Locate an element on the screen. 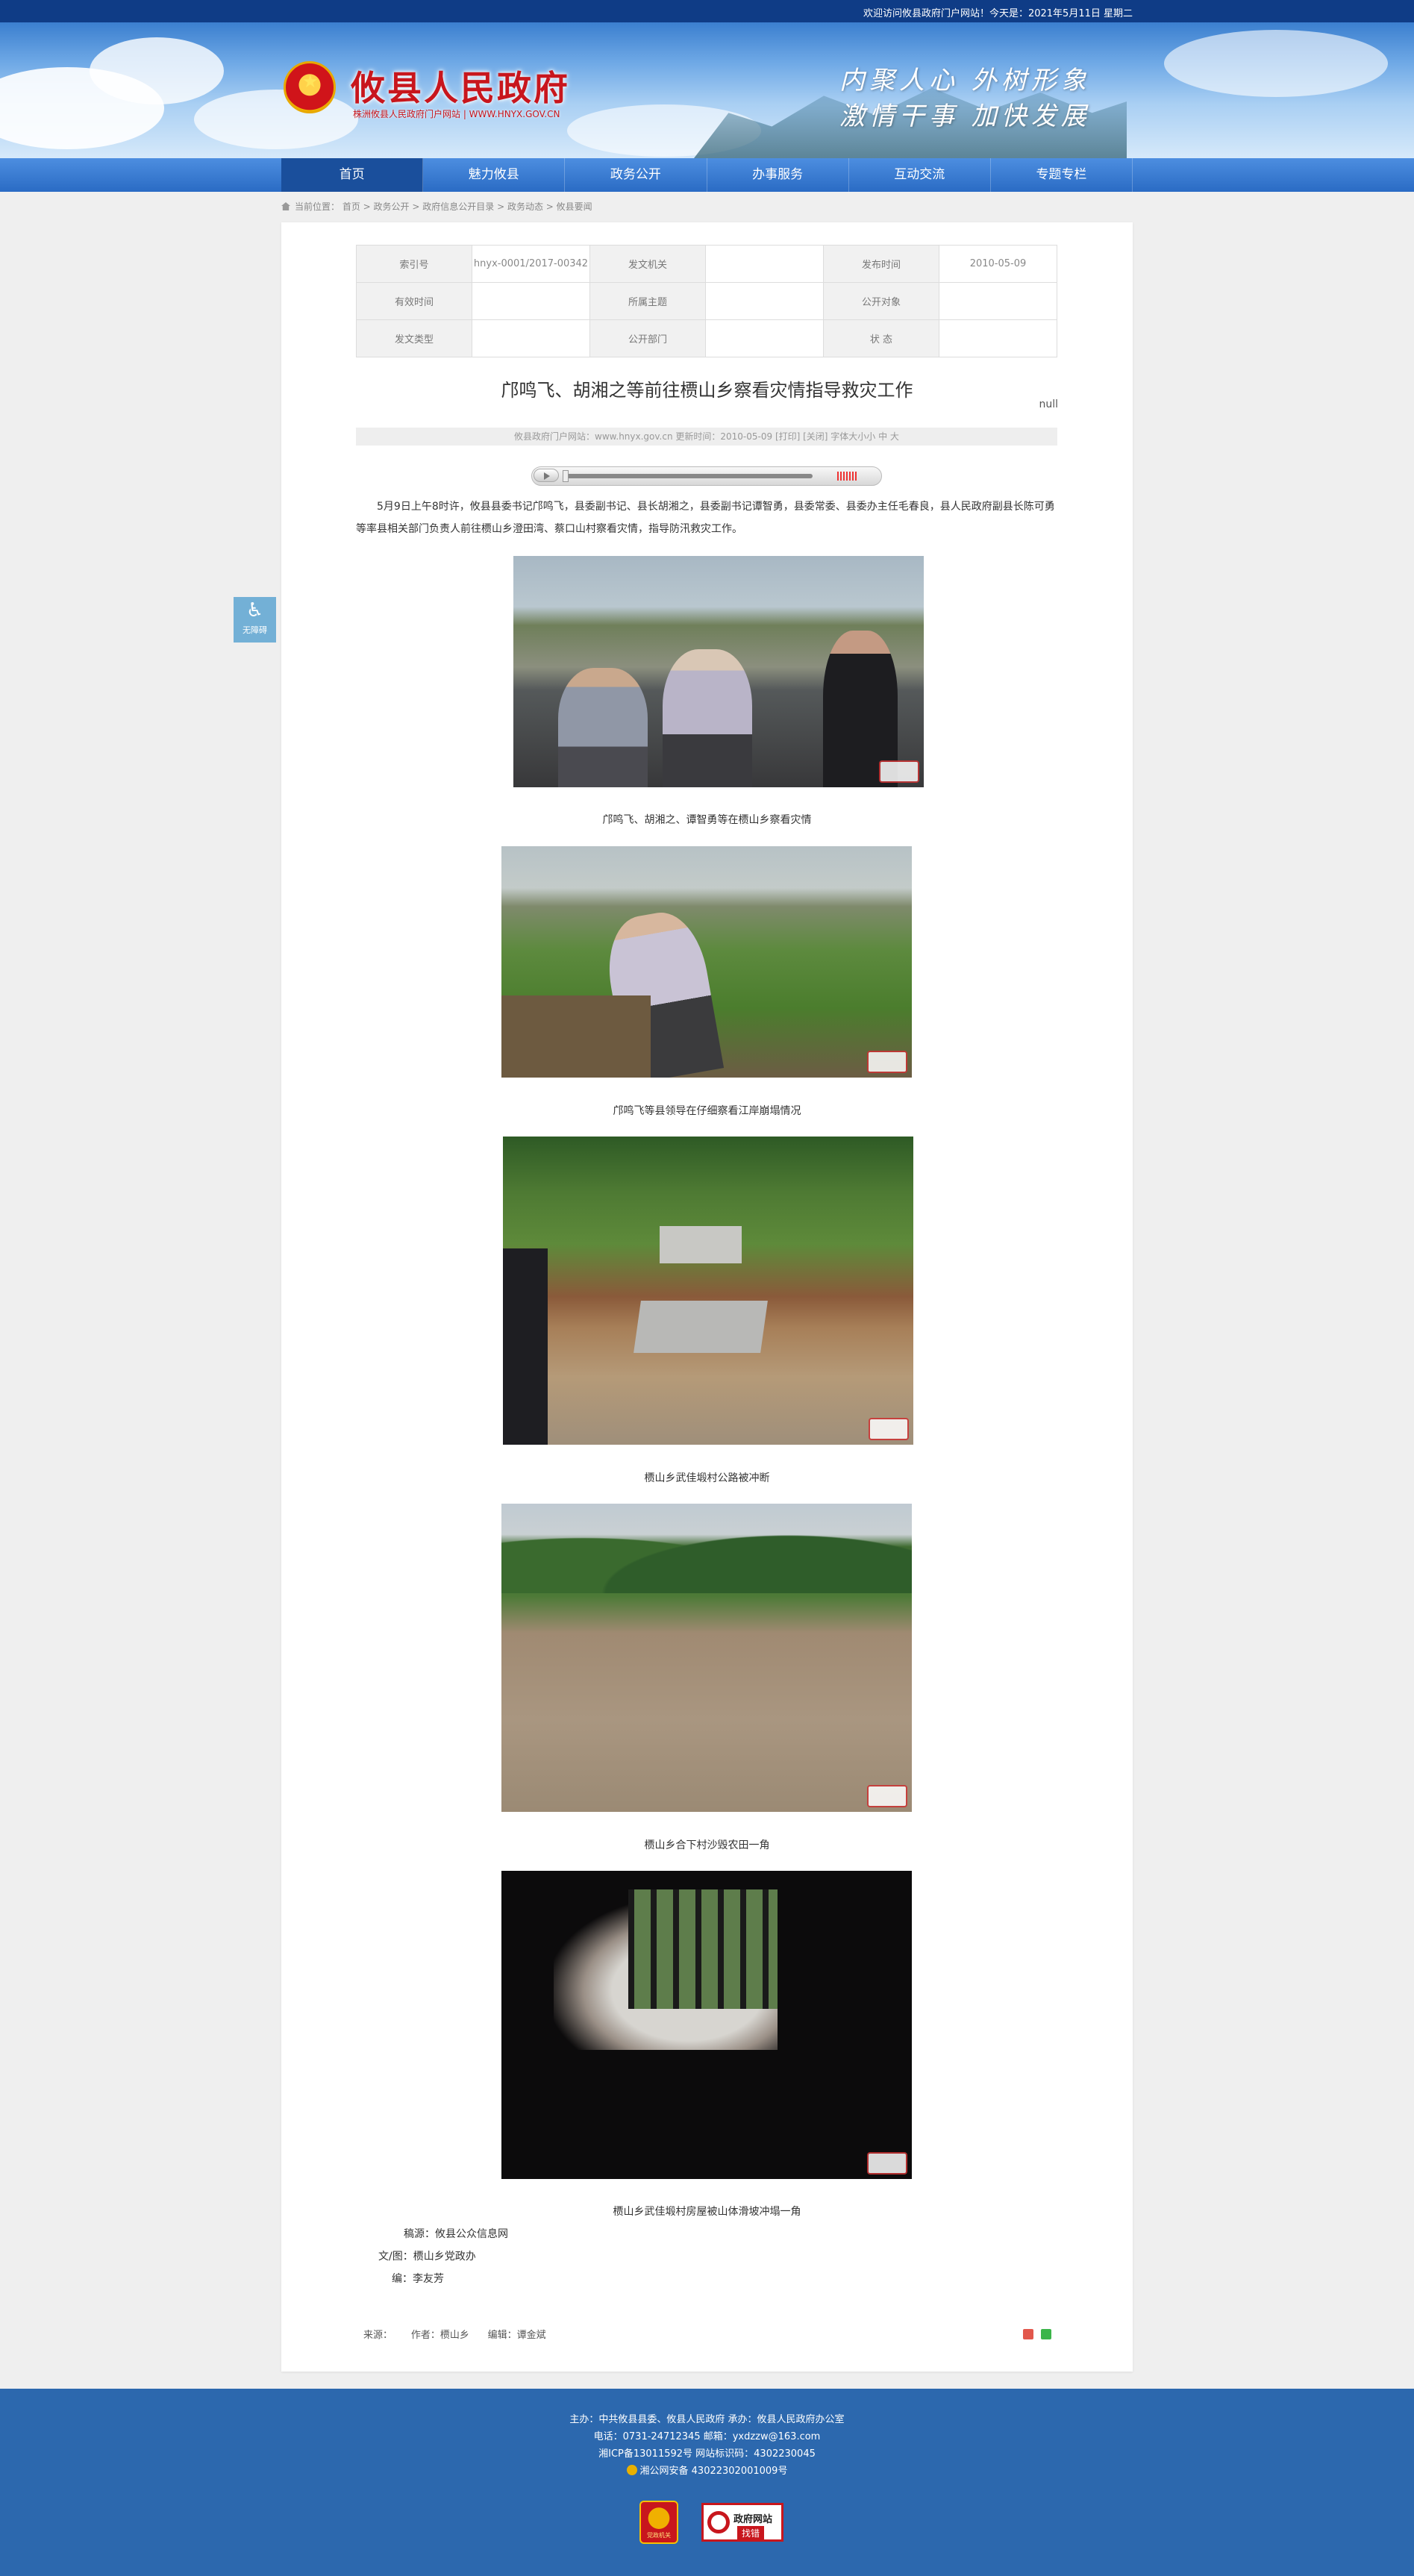 The height and width of the screenshot is (2576, 1414). meta-value-audience is located at coordinates (998, 301).